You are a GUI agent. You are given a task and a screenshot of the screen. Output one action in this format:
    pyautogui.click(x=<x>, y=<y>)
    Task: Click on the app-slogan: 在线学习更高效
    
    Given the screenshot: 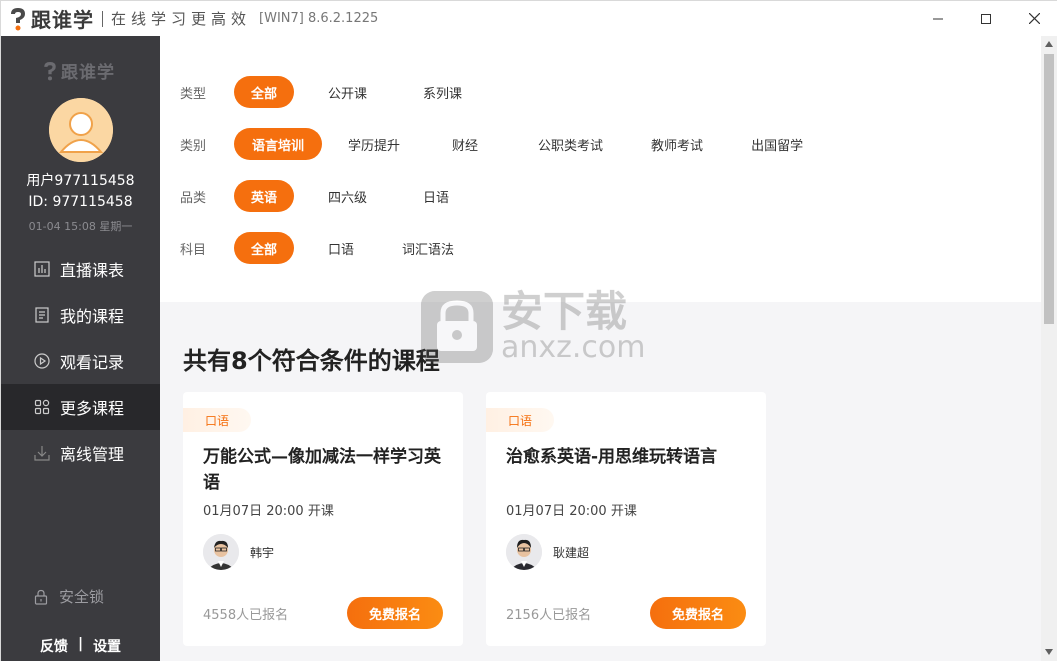 What is the action you would take?
    pyautogui.click(x=181, y=19)
    